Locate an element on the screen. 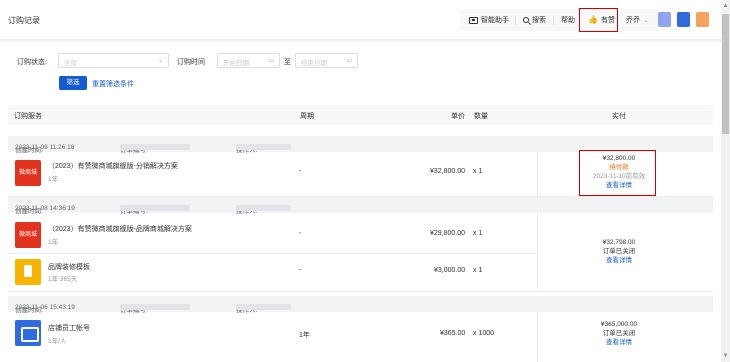  time-filter-label: 订购时间 is located at coordinates (191, 62).